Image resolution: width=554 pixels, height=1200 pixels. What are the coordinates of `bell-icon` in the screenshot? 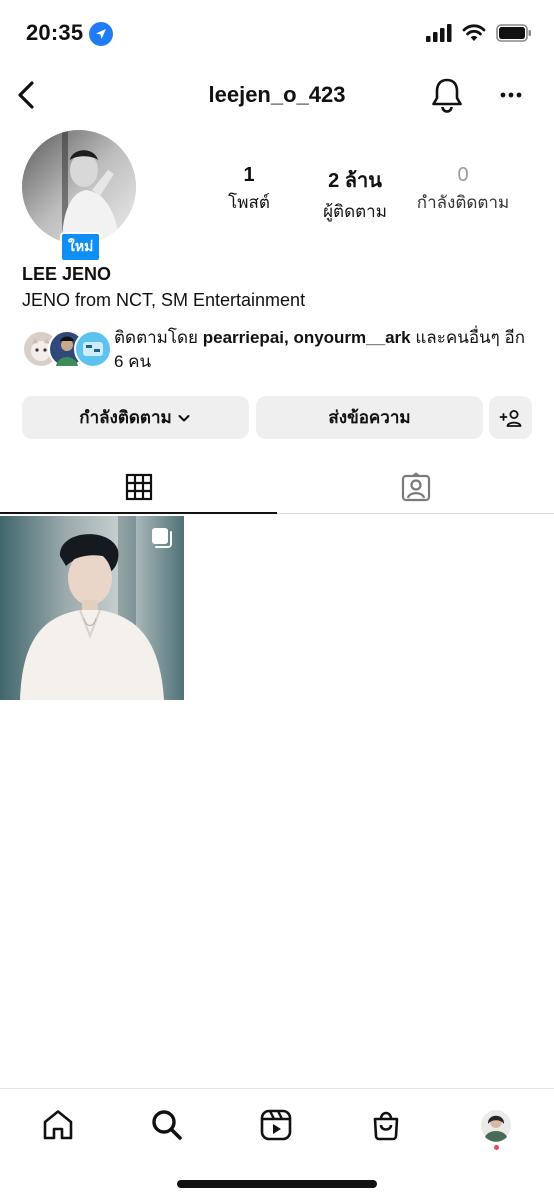 It's located at (447, 95).